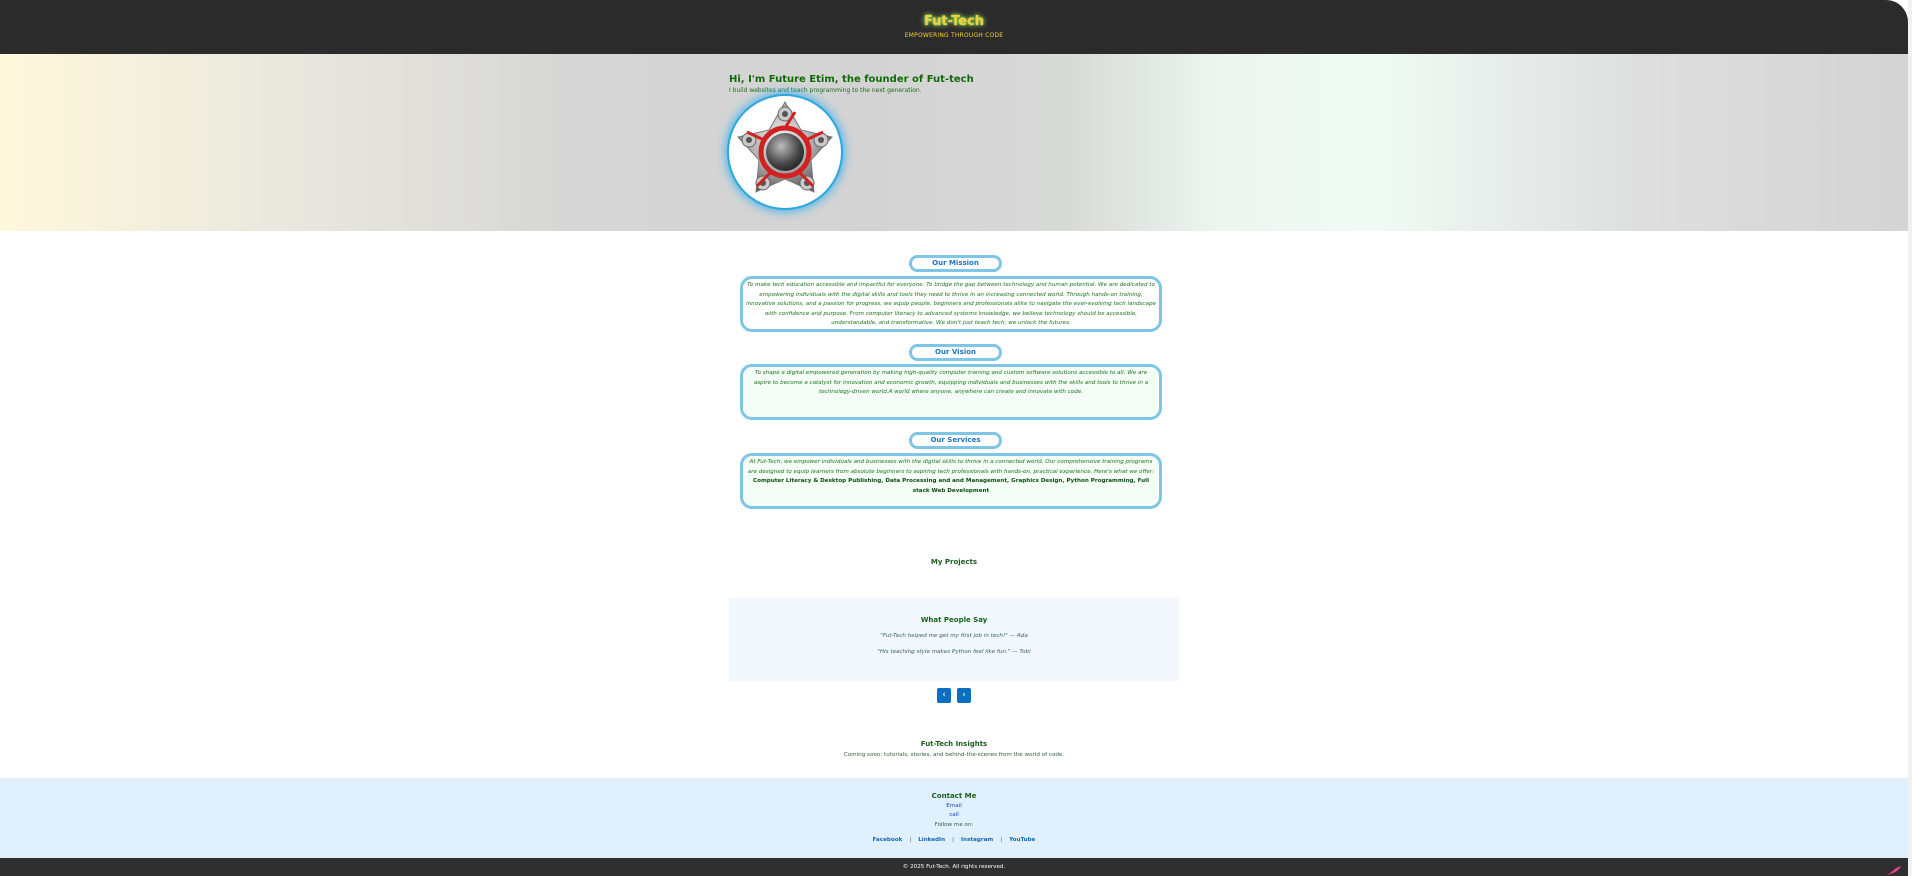 This screenshot has width=1912, height=876. Describe the element at coordinates (954, 562) in the screenshot. I see `projects-title: My Projects` at that location.